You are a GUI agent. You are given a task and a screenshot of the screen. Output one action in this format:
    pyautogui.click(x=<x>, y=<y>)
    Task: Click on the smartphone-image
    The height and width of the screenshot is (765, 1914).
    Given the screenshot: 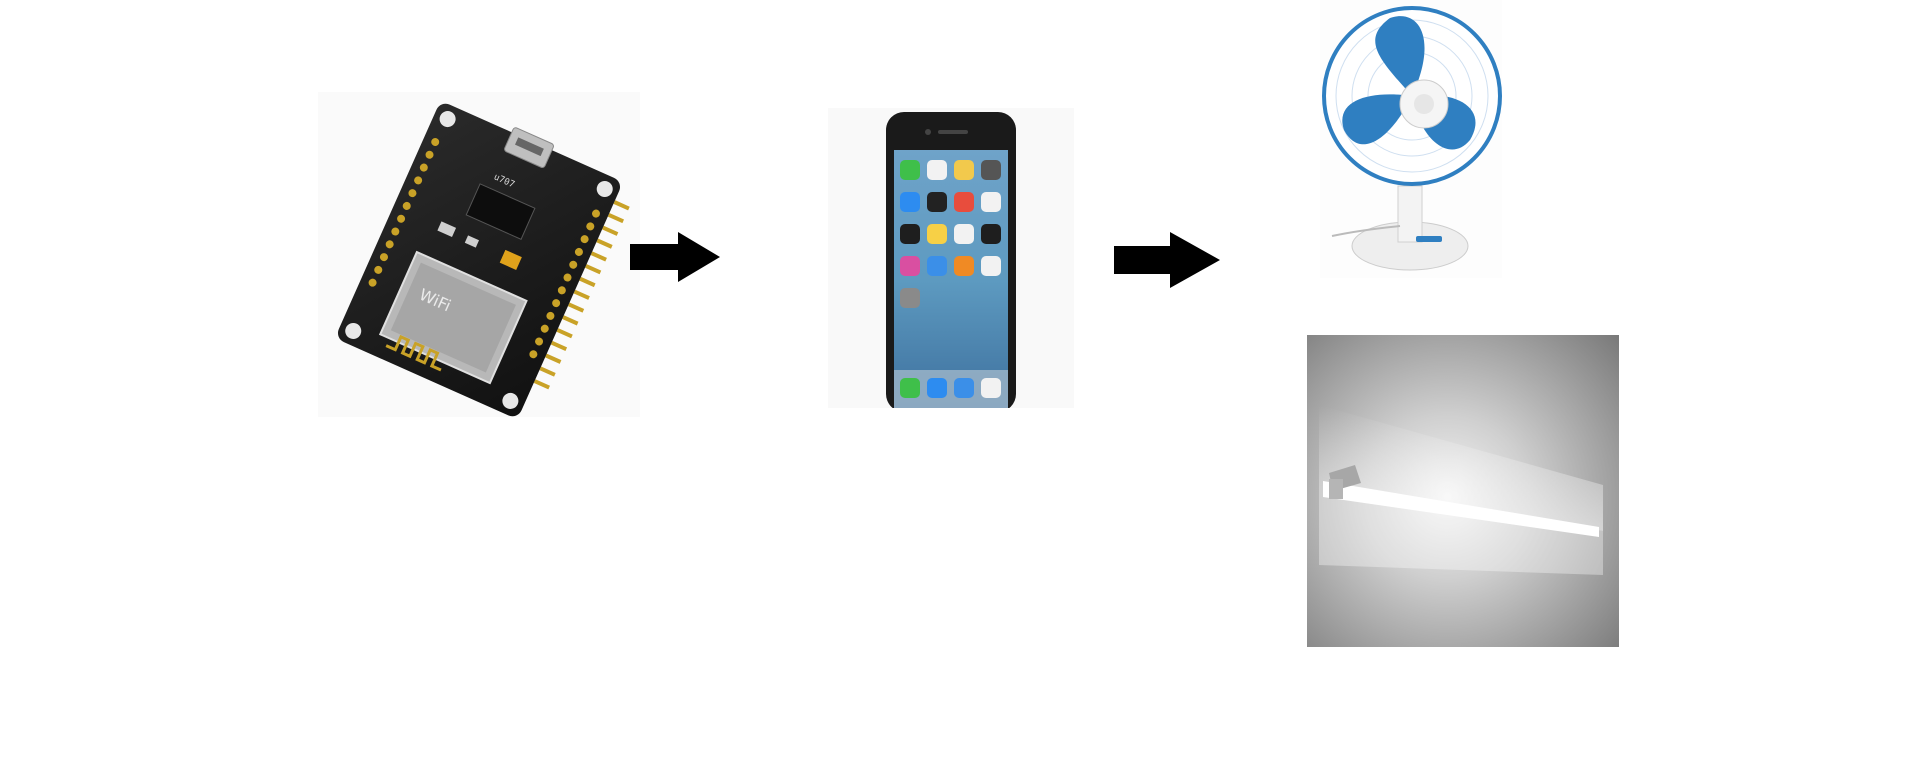 What is the action you would take?
    pyautogui.click(x=951, y=258)
    